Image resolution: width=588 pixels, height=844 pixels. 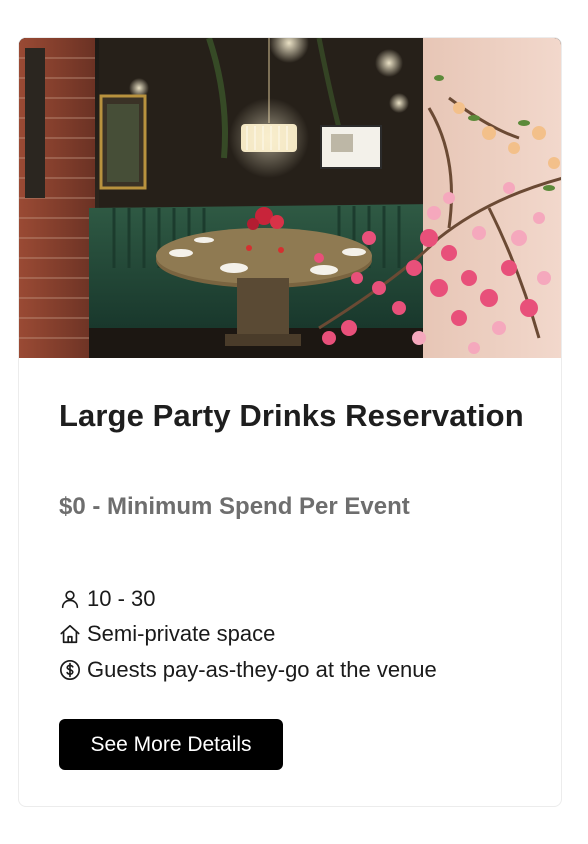 I want to click on house-icon, so click(x=70, y=634).